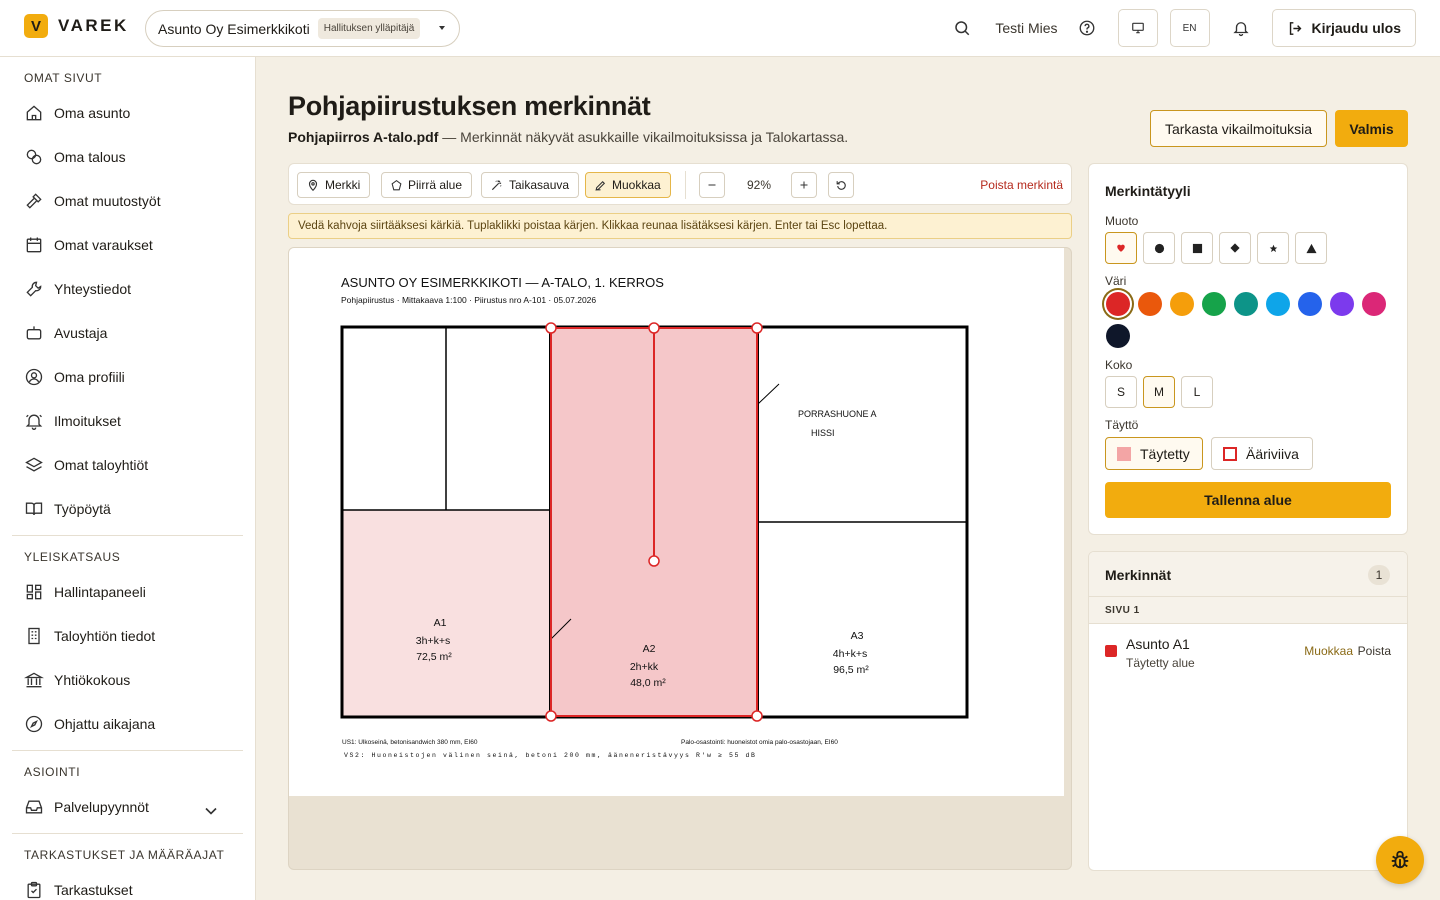 The image size is (1440, 900). What do you see at coordinates (76, 26) in the screenshot?
I see `logo: V VAREK` at bounding box center [76, 26].